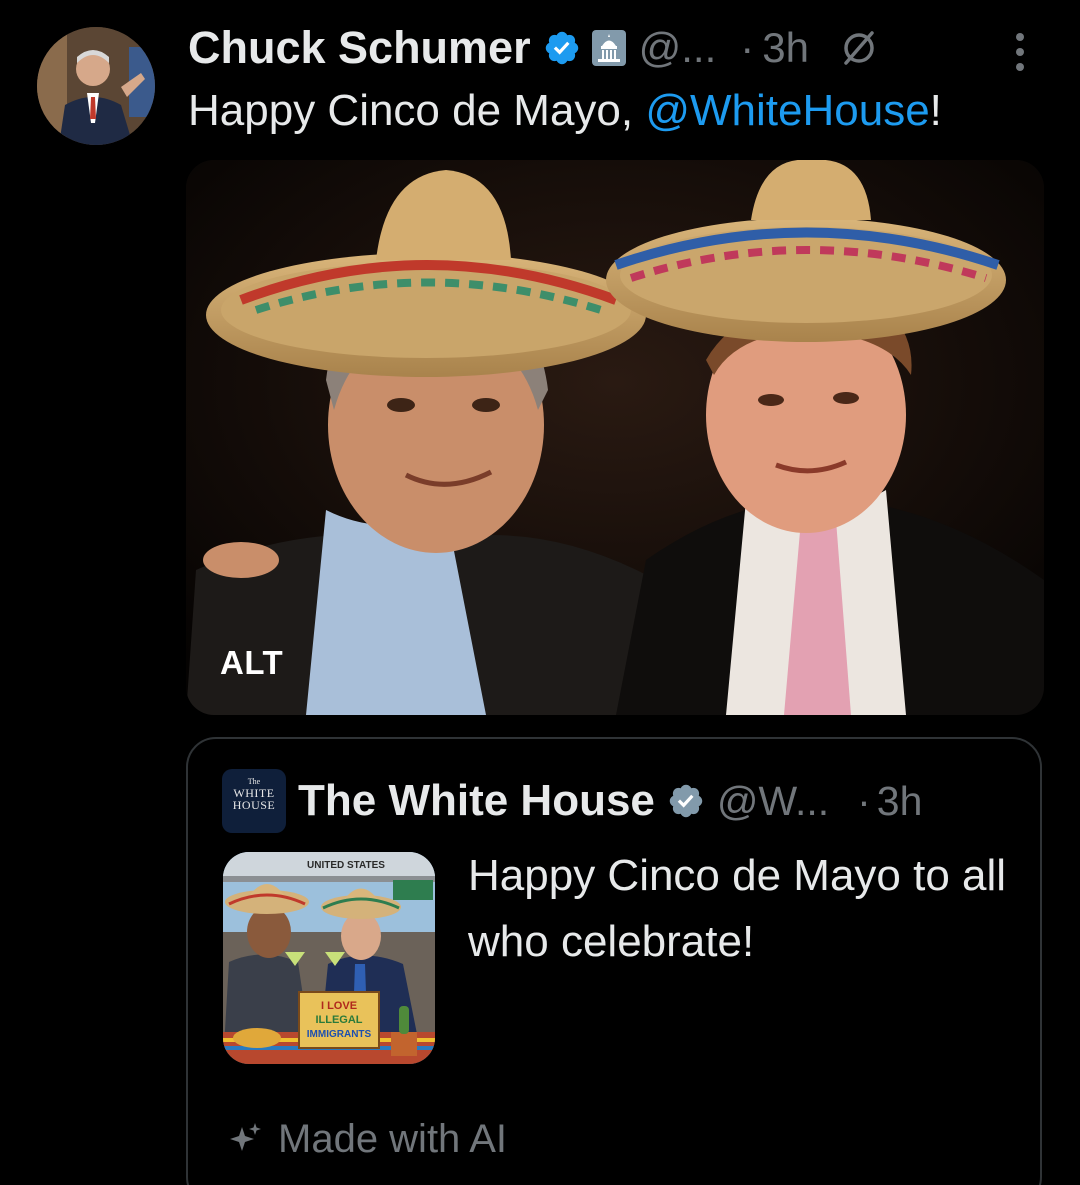  Describe the element at coordinates (476, 801) in the screenshot. I see `quoted-author-display-name: The White House` at that location.